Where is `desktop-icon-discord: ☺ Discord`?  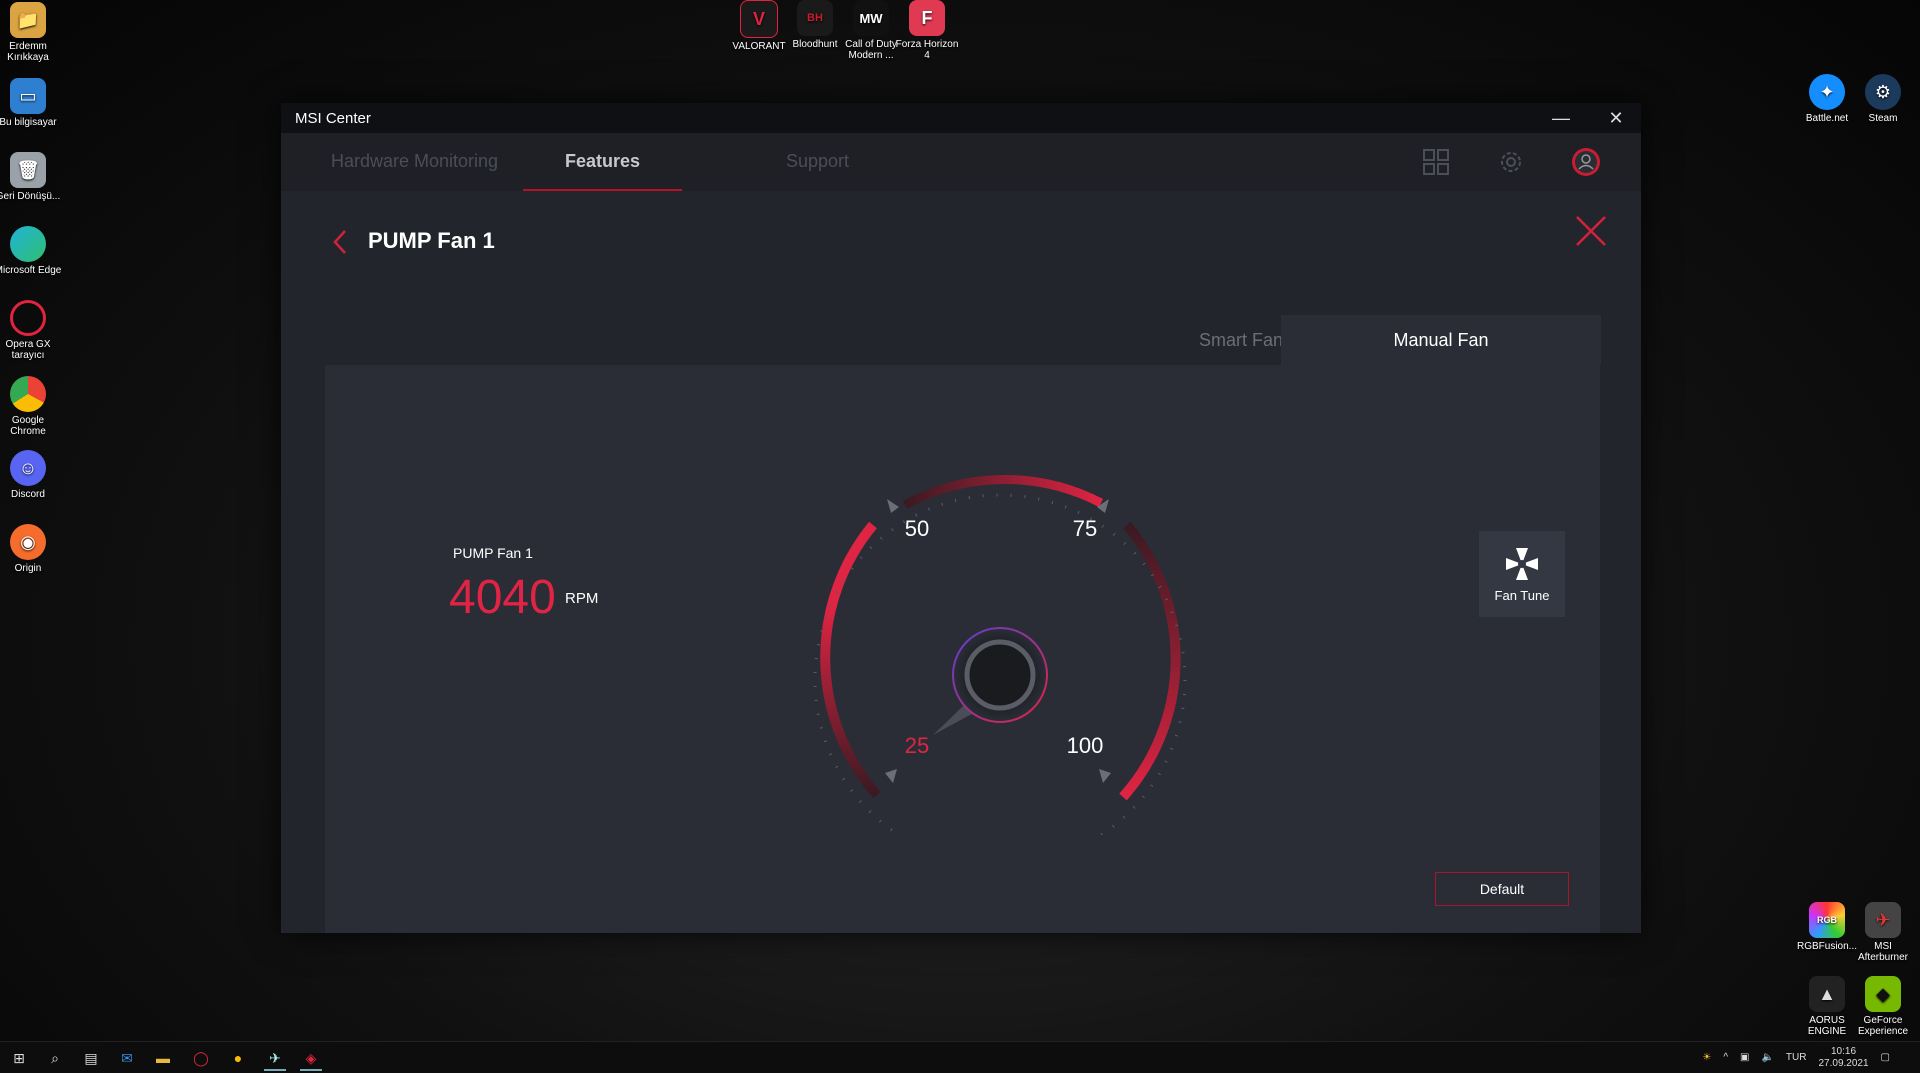 desktop-icon-discord: ☺ Discord is located at coordinates (31, 475).